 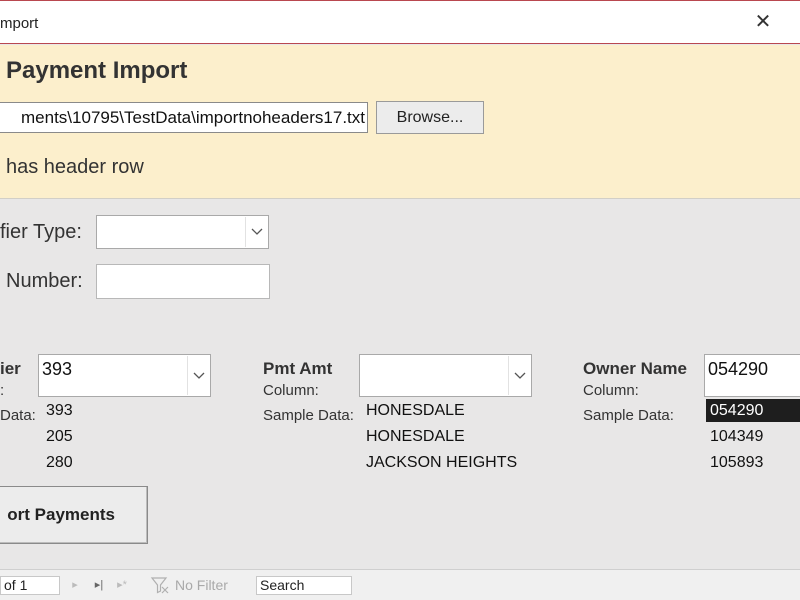 I want to click on owner-name-column-label: Column:, so click(x=611, y=390).